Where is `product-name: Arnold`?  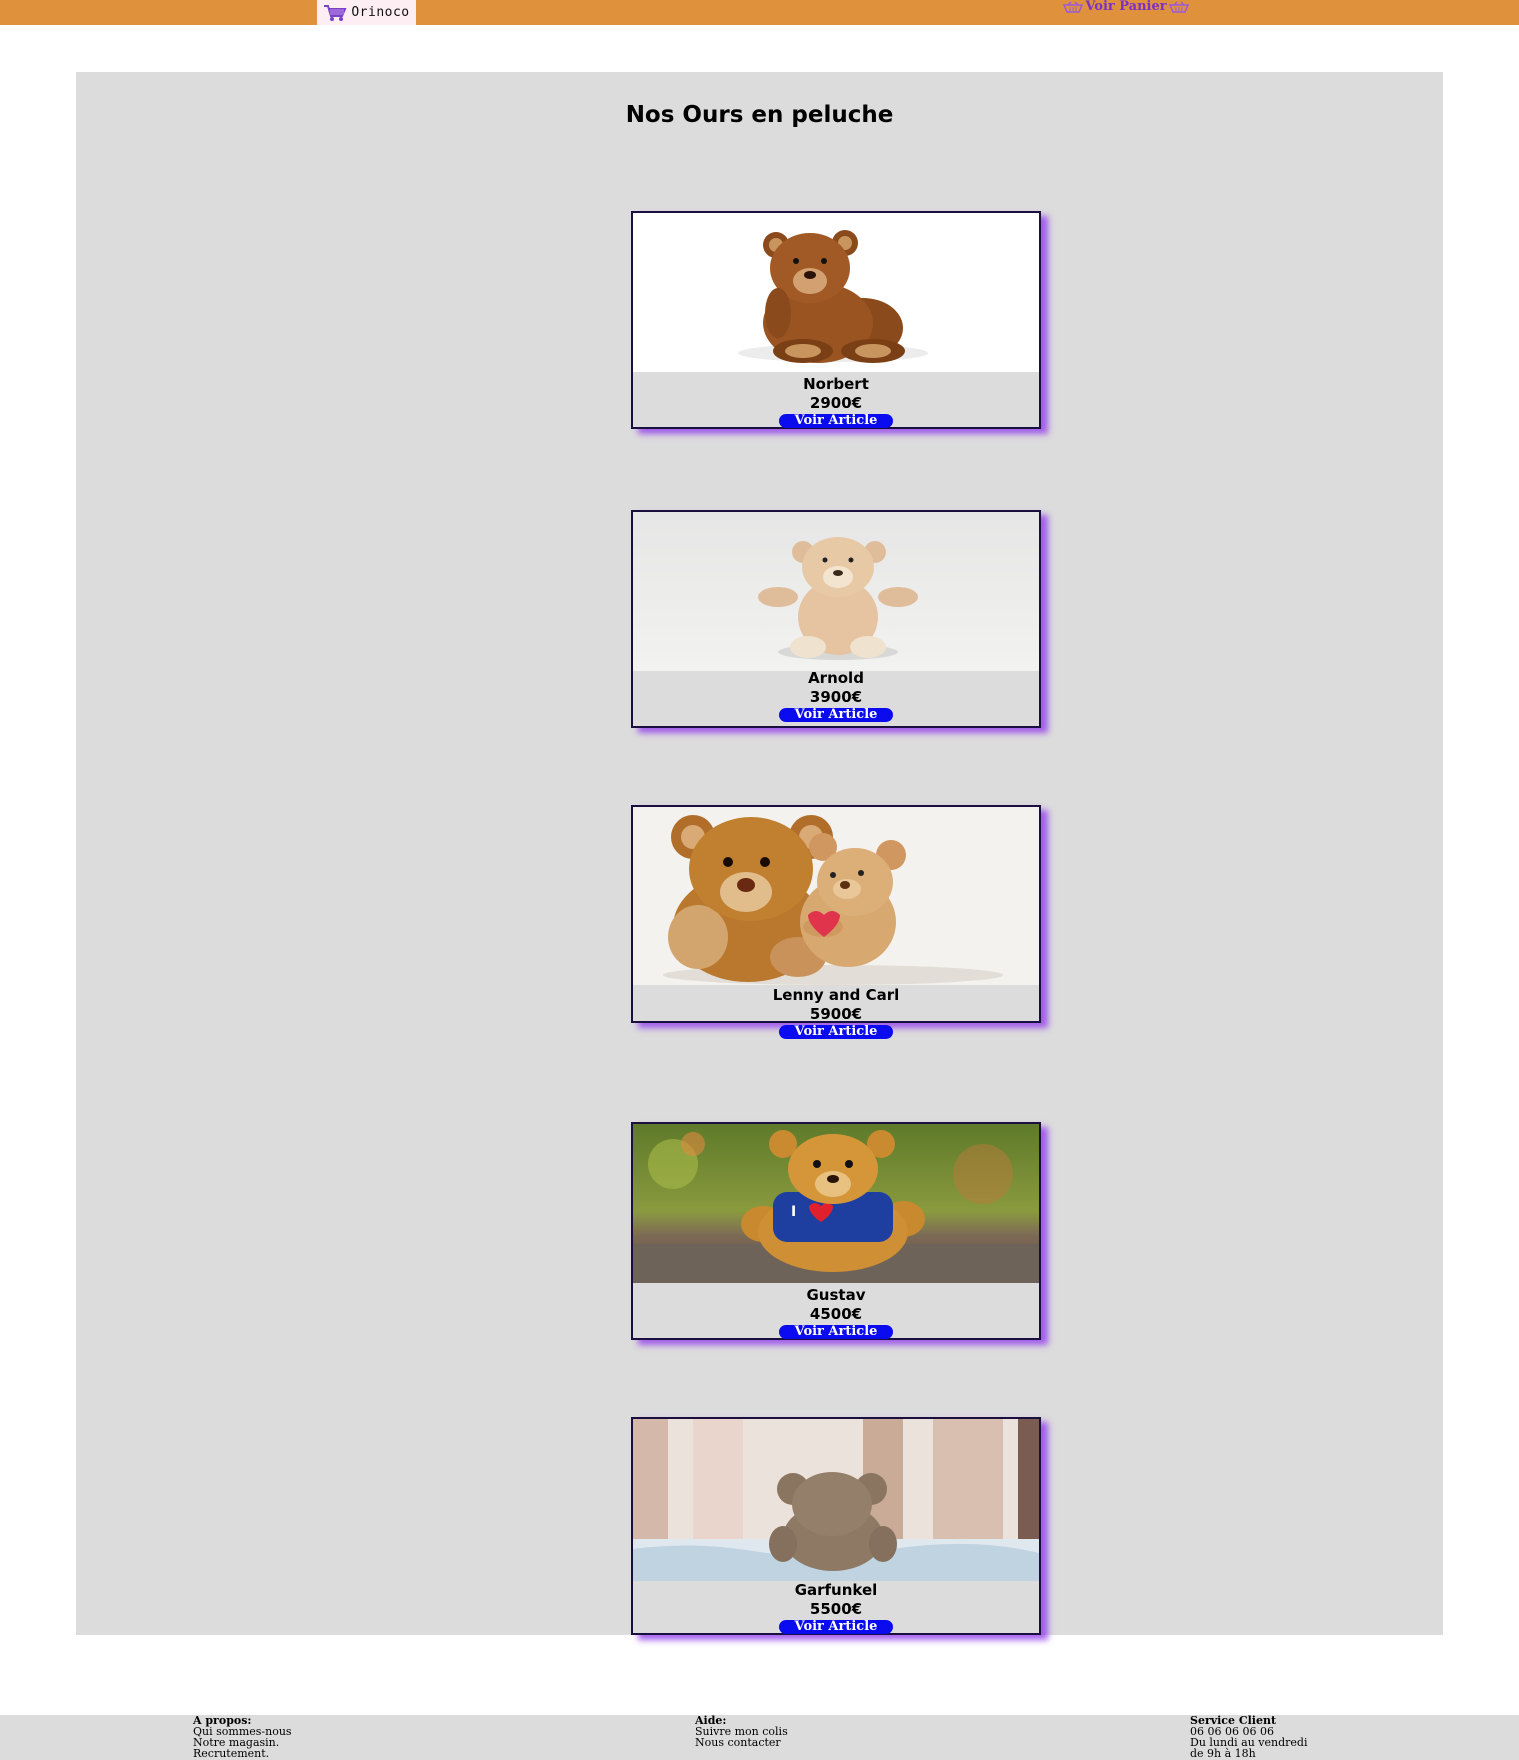
product-name: Arnold is located at coordinates (836, 678).